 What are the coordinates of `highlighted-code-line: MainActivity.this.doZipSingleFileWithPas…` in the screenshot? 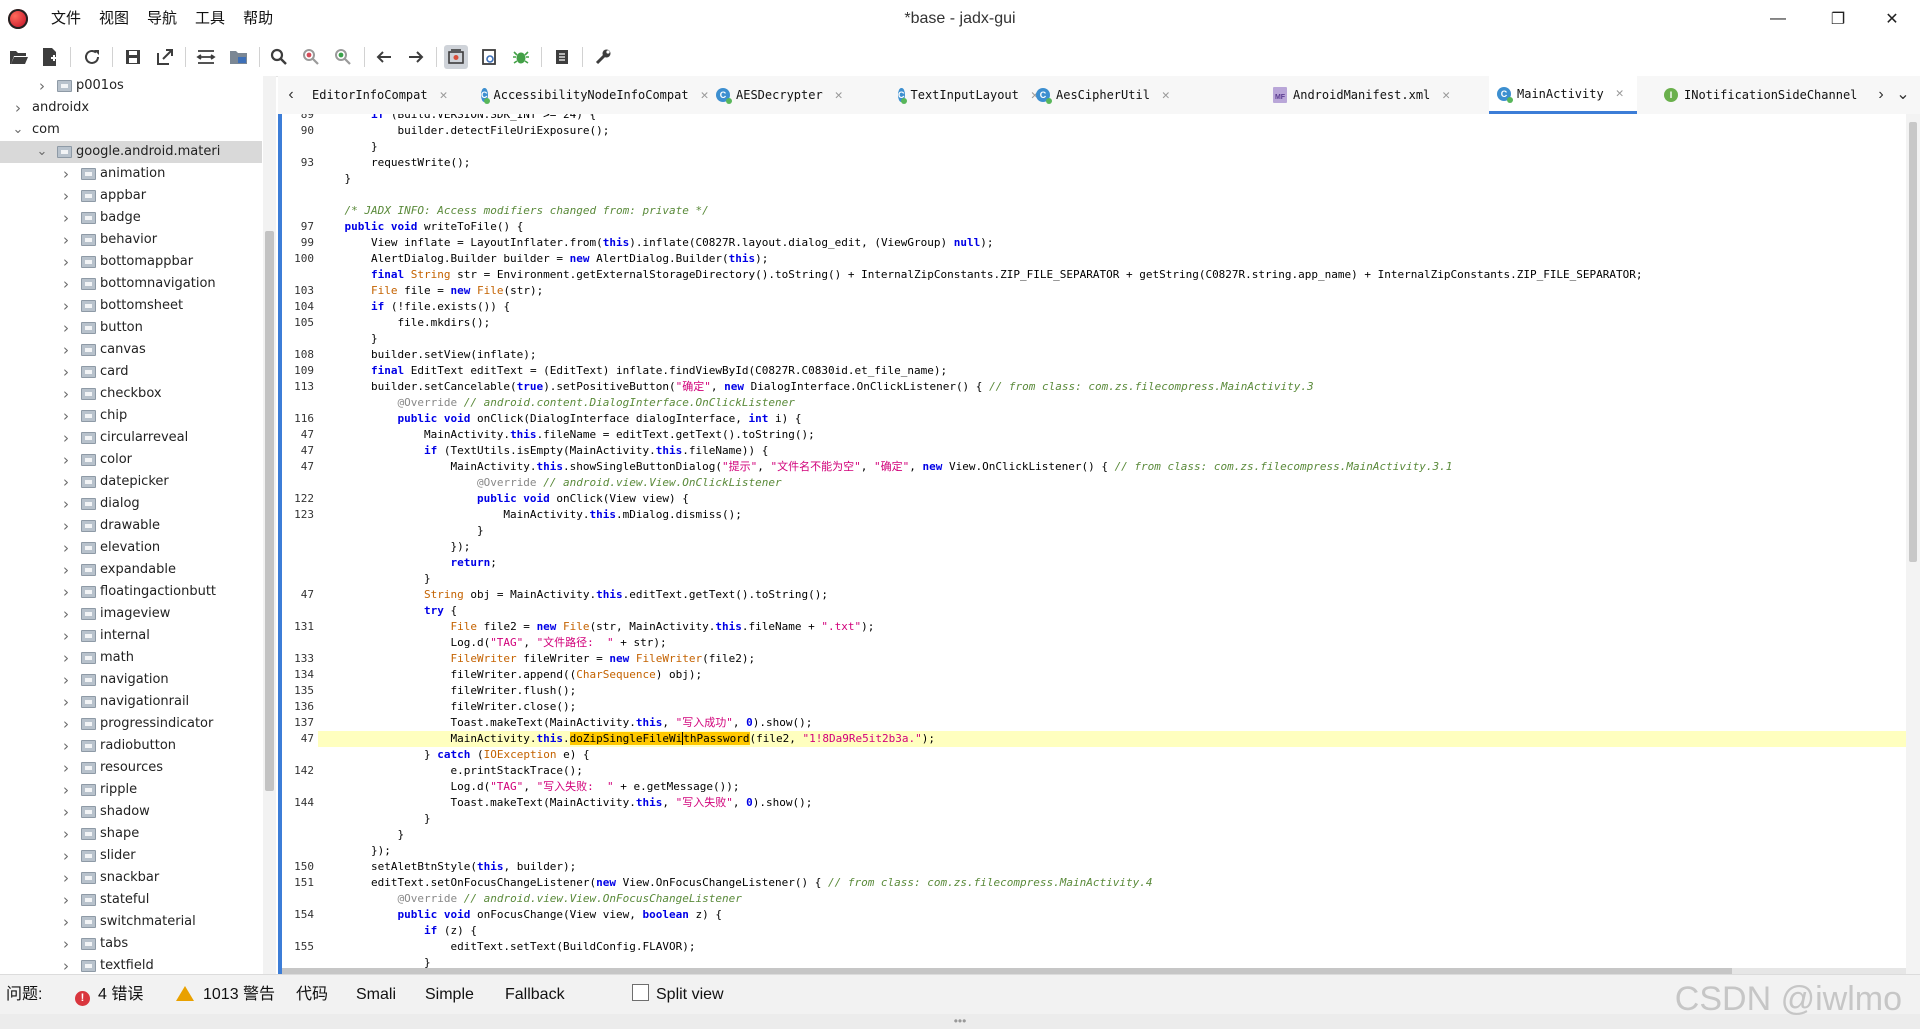 It's located at (1112, 739).